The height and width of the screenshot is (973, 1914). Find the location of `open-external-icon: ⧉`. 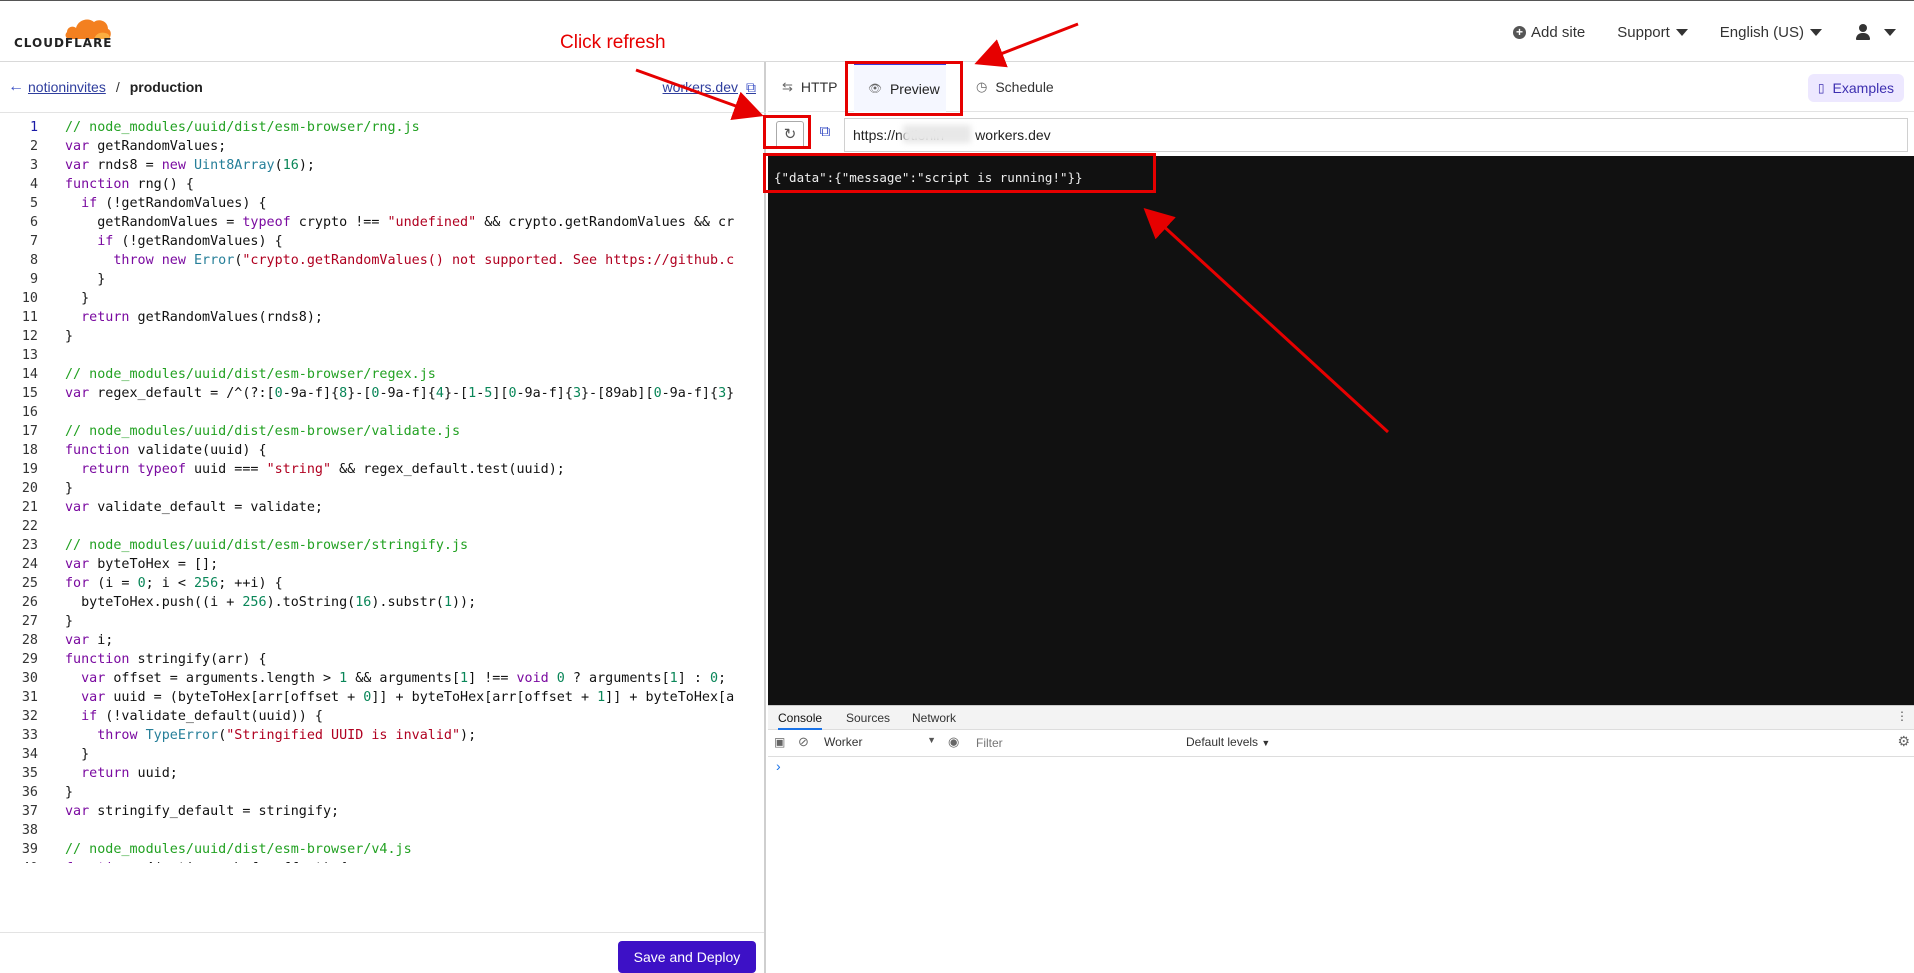

open-external-icon: ⧉ is located at coordinates (825, 134).